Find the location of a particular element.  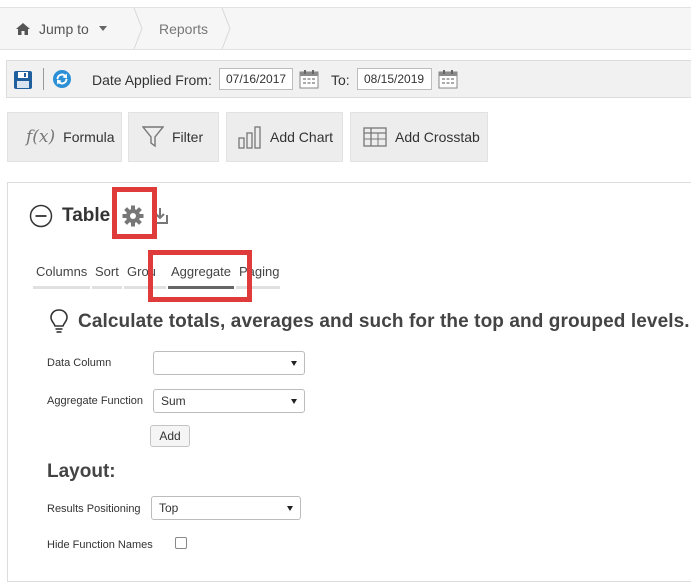

aggregate-function-select: Sum is located at coordinates (229, 401).